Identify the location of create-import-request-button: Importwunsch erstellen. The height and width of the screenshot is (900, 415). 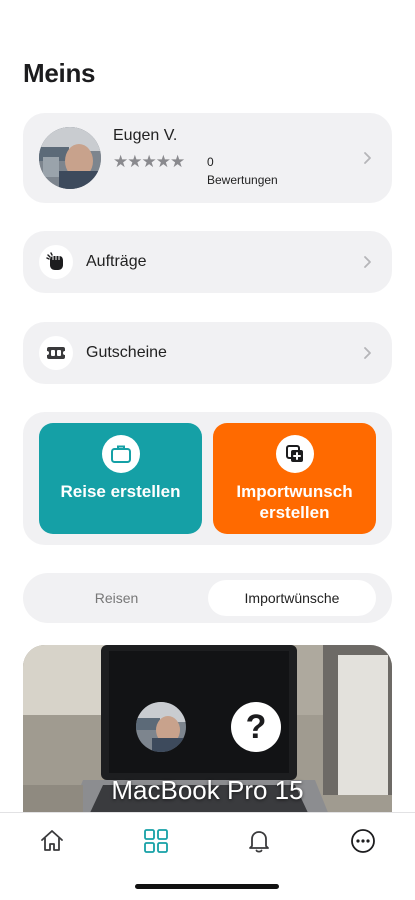
(294, 478).